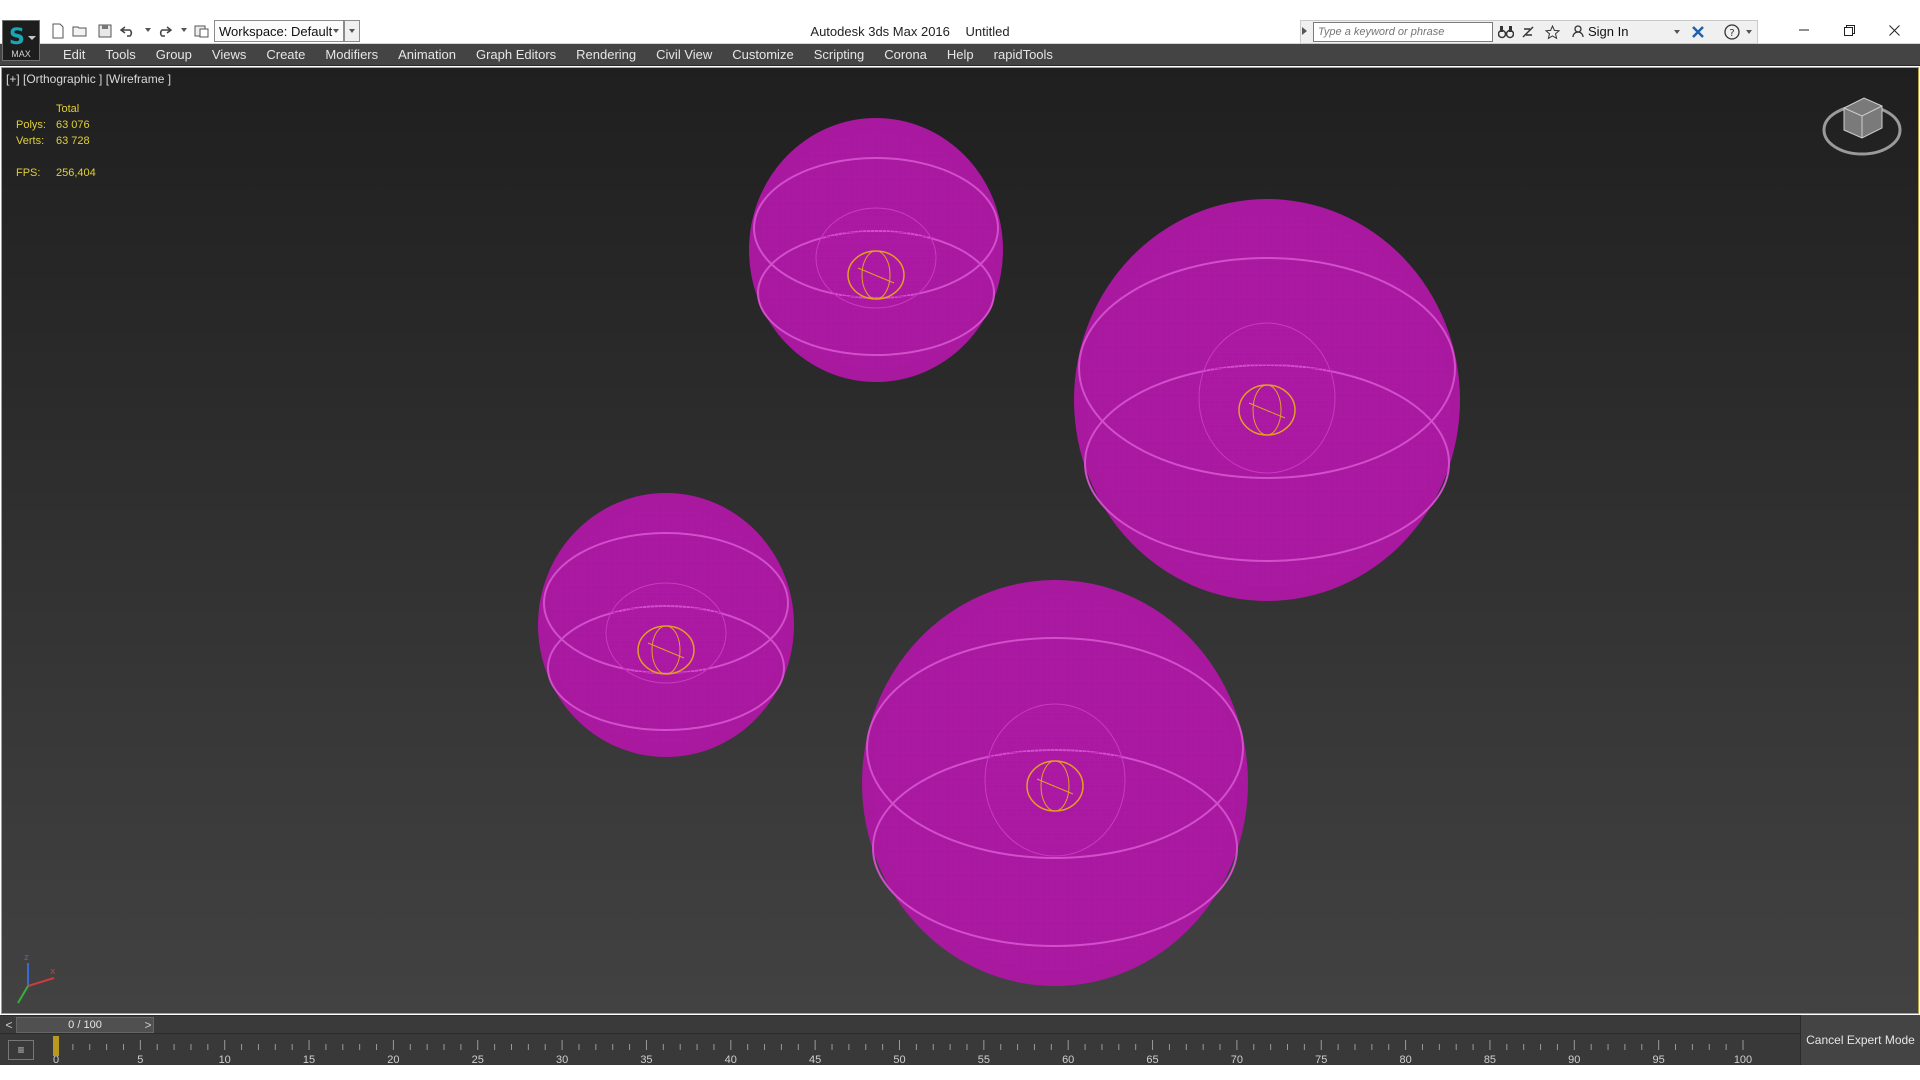 The image size is (1920, 1080). Describe the element at coordinates (1677, 32) in the screenshot. I see `sign-in-caret` at that location.